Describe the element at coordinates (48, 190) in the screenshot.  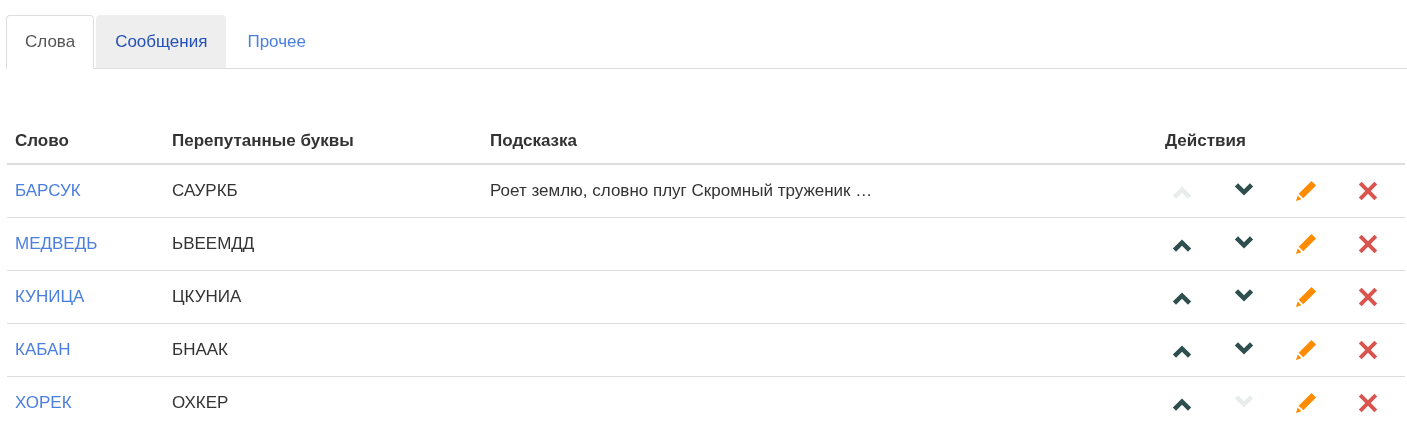
I see `word-link: БАРСУК` at that location.